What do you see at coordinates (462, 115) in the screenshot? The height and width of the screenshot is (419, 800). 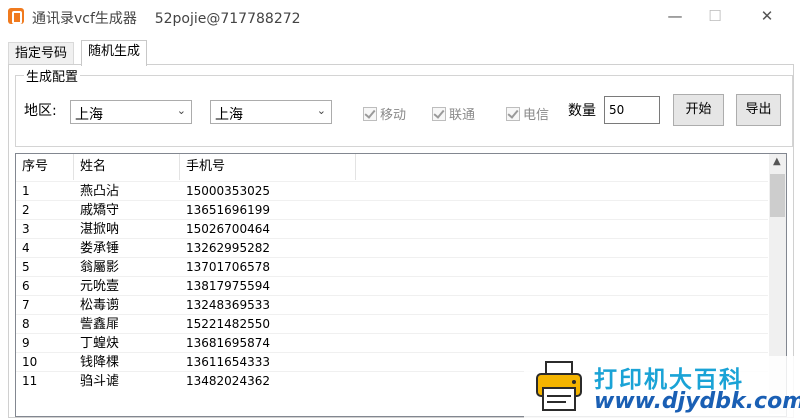 I see `carrier-unicom-label: 联通` at bounding box center [462, 115].